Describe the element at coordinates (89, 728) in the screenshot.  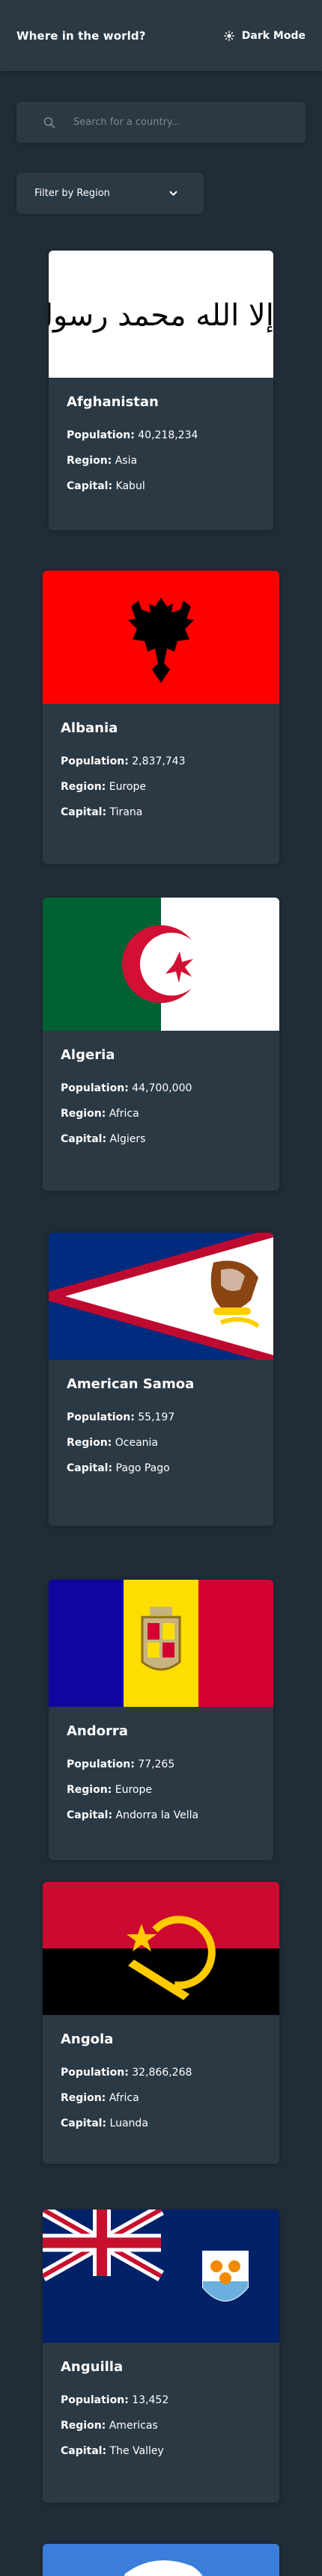
I see `country-name: Albania` at that location.